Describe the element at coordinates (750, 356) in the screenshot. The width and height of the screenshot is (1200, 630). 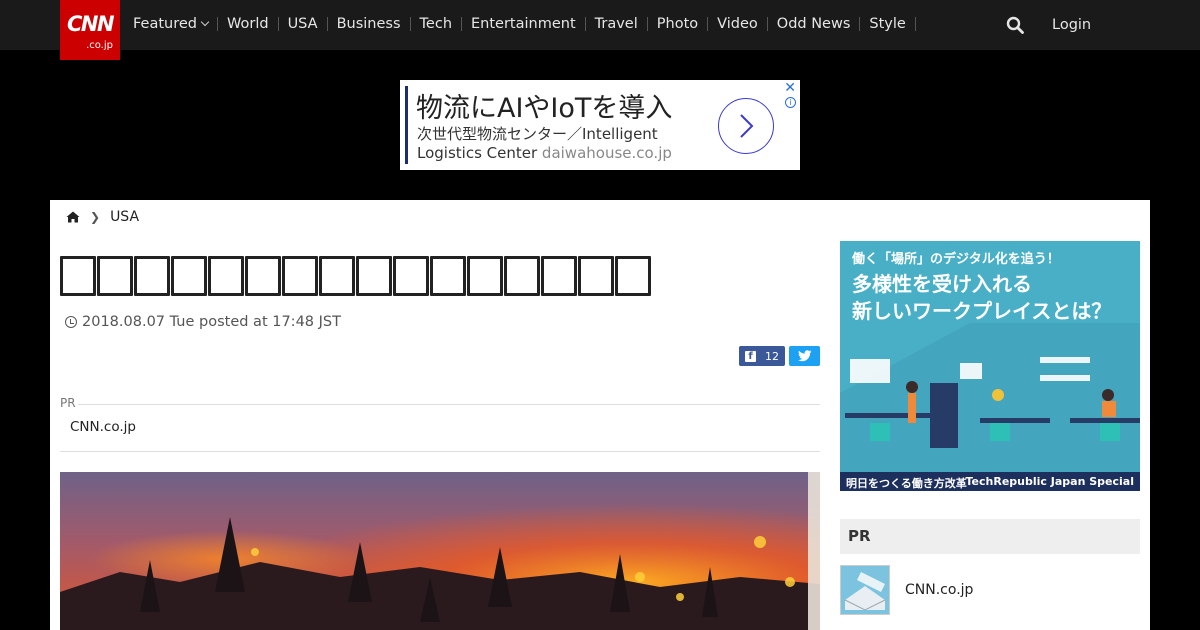
I see `facebook-icon: f` at that location.